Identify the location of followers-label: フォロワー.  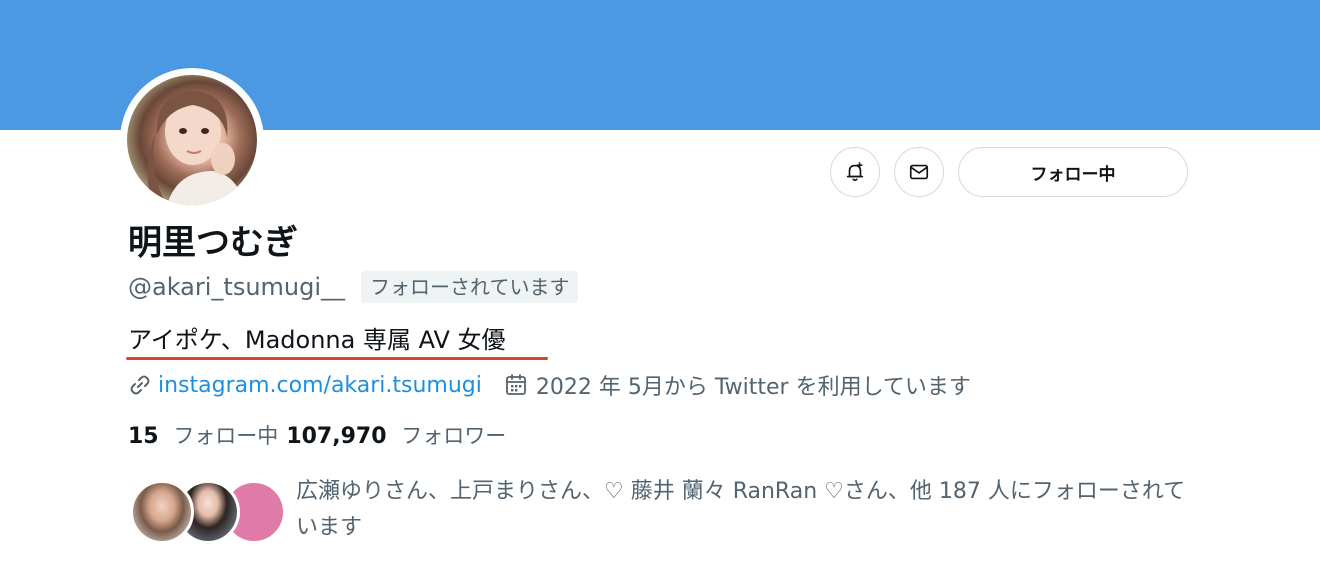
(454, 436).